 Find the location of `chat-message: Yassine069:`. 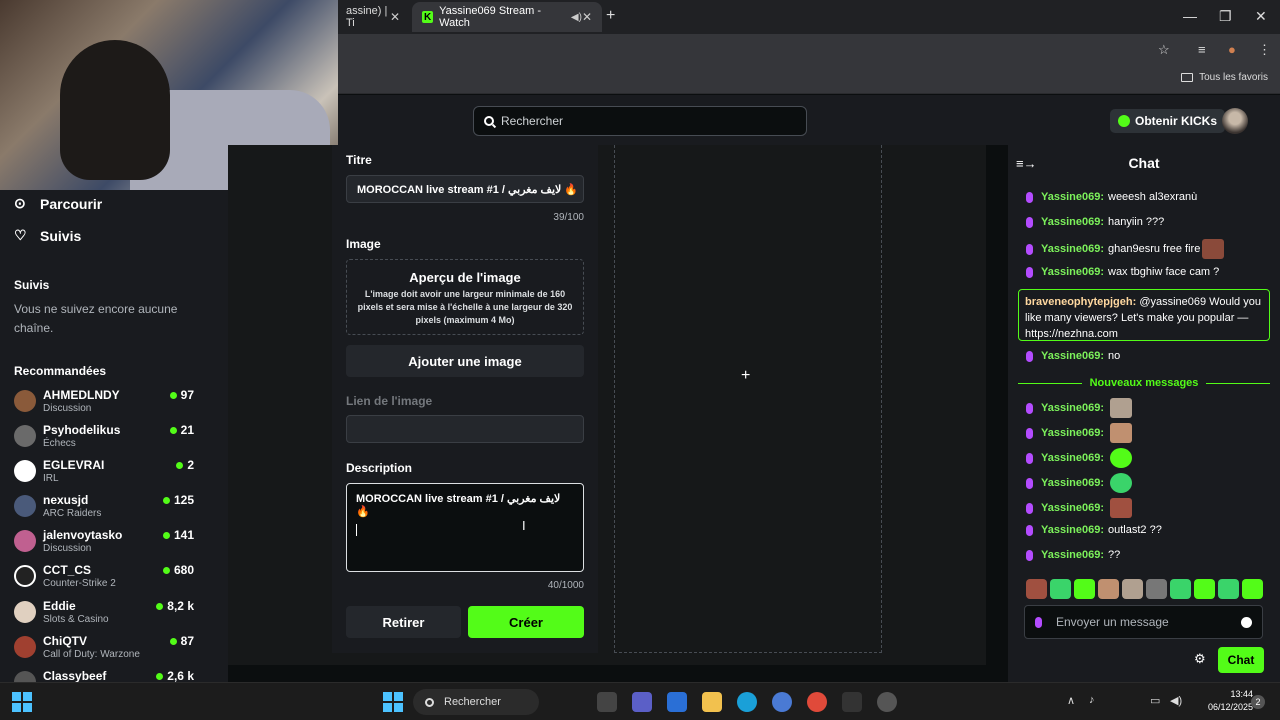

chat-message: Yassine069: is located at coordinates (1149, 508).